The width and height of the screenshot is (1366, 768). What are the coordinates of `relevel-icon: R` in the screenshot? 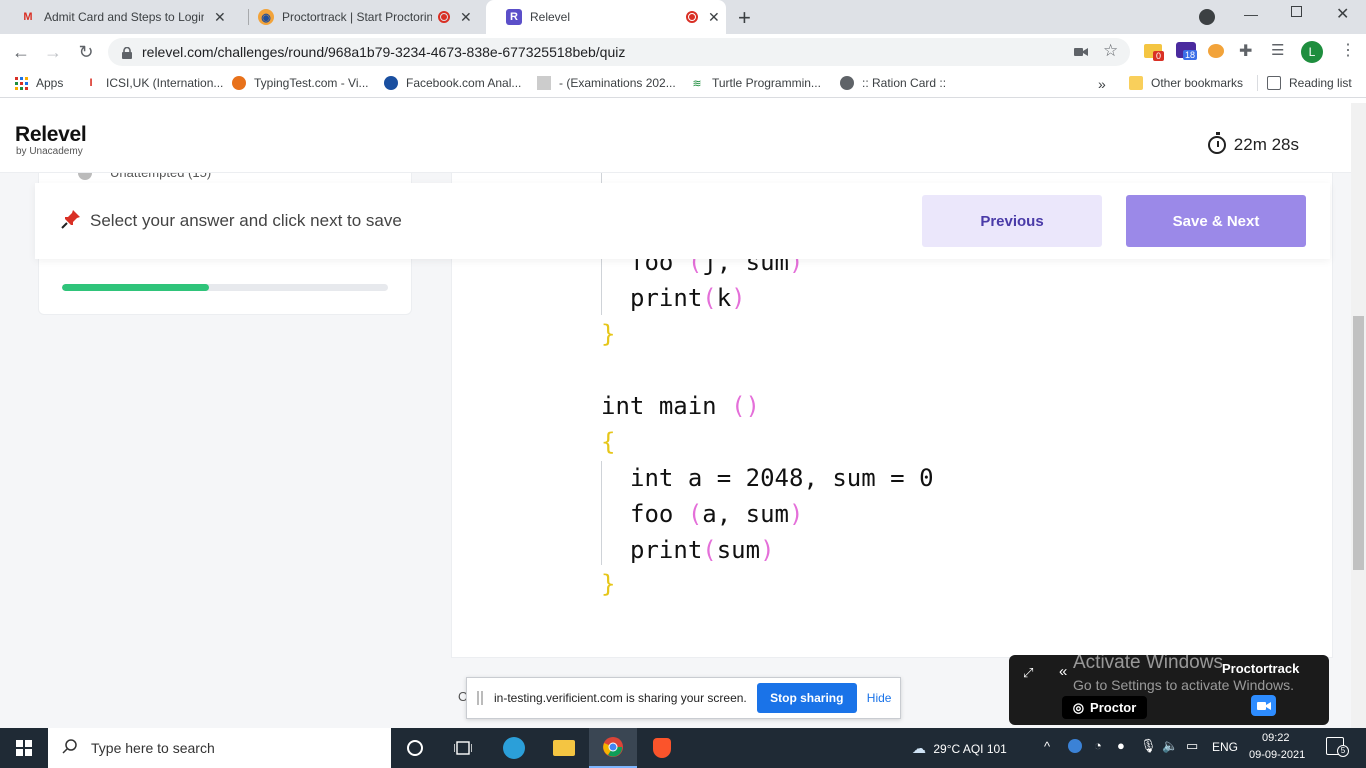 It's located at (514, 17).